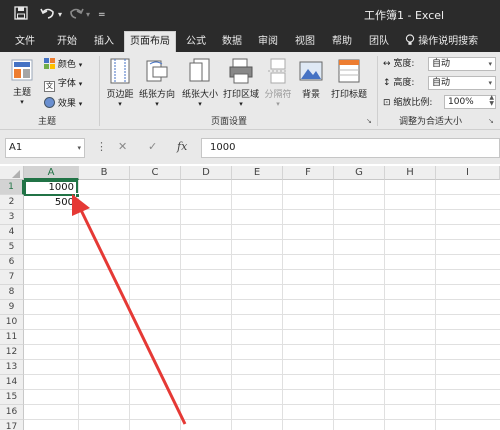 This screenshot has height=430, width=500. I want to click on height-dropdown: 自动 ▾, so click(462, 83).